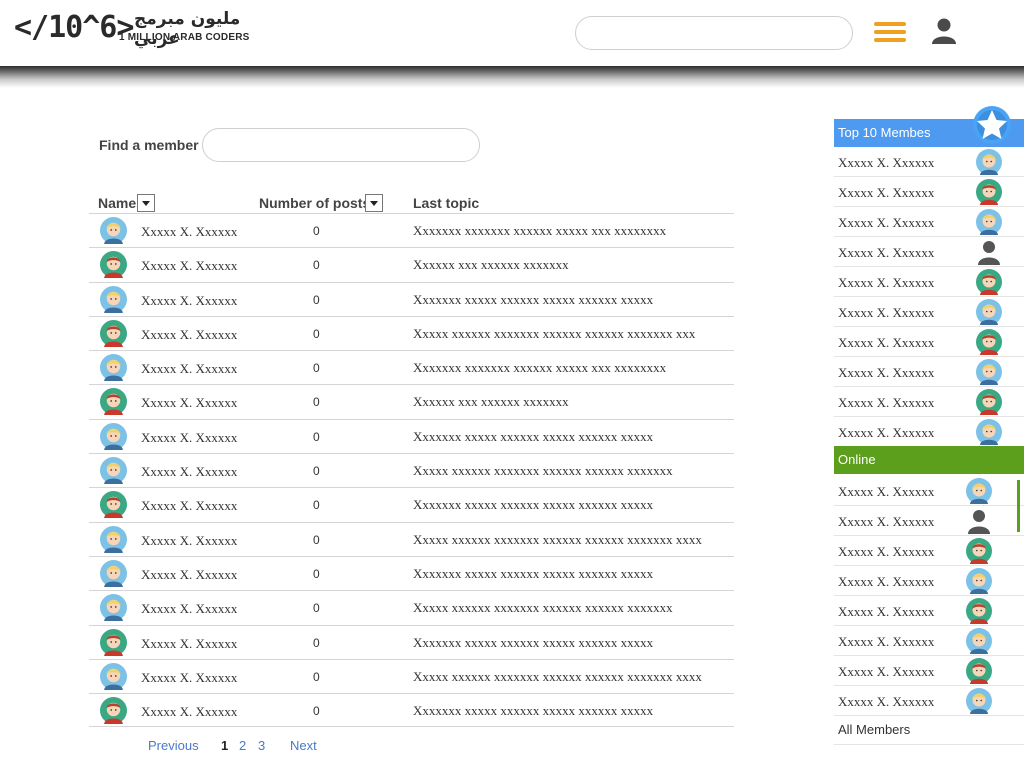  I want to click on last-topic-link: Xxxxxx xxx xxxxxx xxxxxxx, so click(491, 265).